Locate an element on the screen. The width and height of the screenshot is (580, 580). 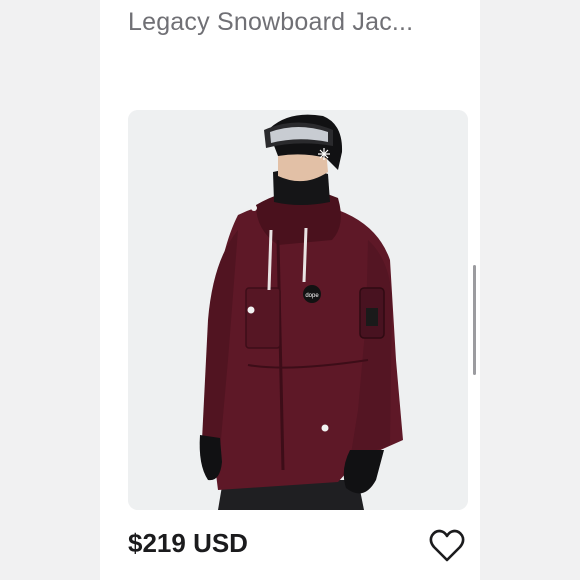
favorite-button is located at coordinates (447, 546).